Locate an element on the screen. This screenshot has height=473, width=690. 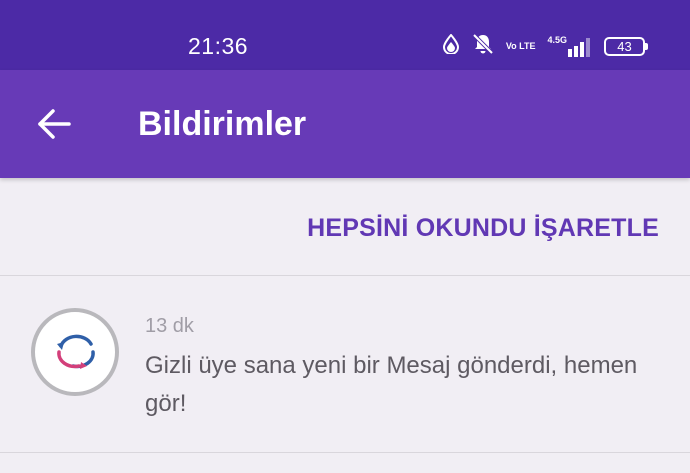
status-icons: Vo LTE 4.5G 43 is located at coordinates (539, 46).